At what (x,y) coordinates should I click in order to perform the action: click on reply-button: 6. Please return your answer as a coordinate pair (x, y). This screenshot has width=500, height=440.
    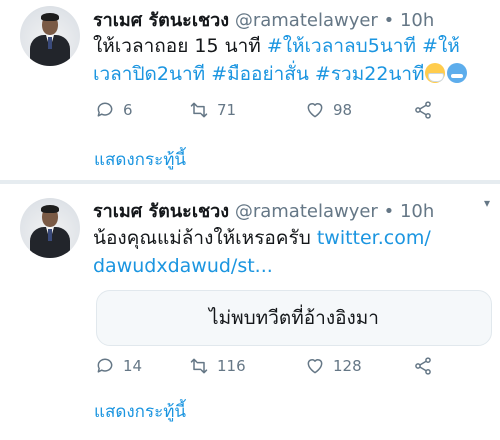
    Looking at the image, I should click on (114, 110).